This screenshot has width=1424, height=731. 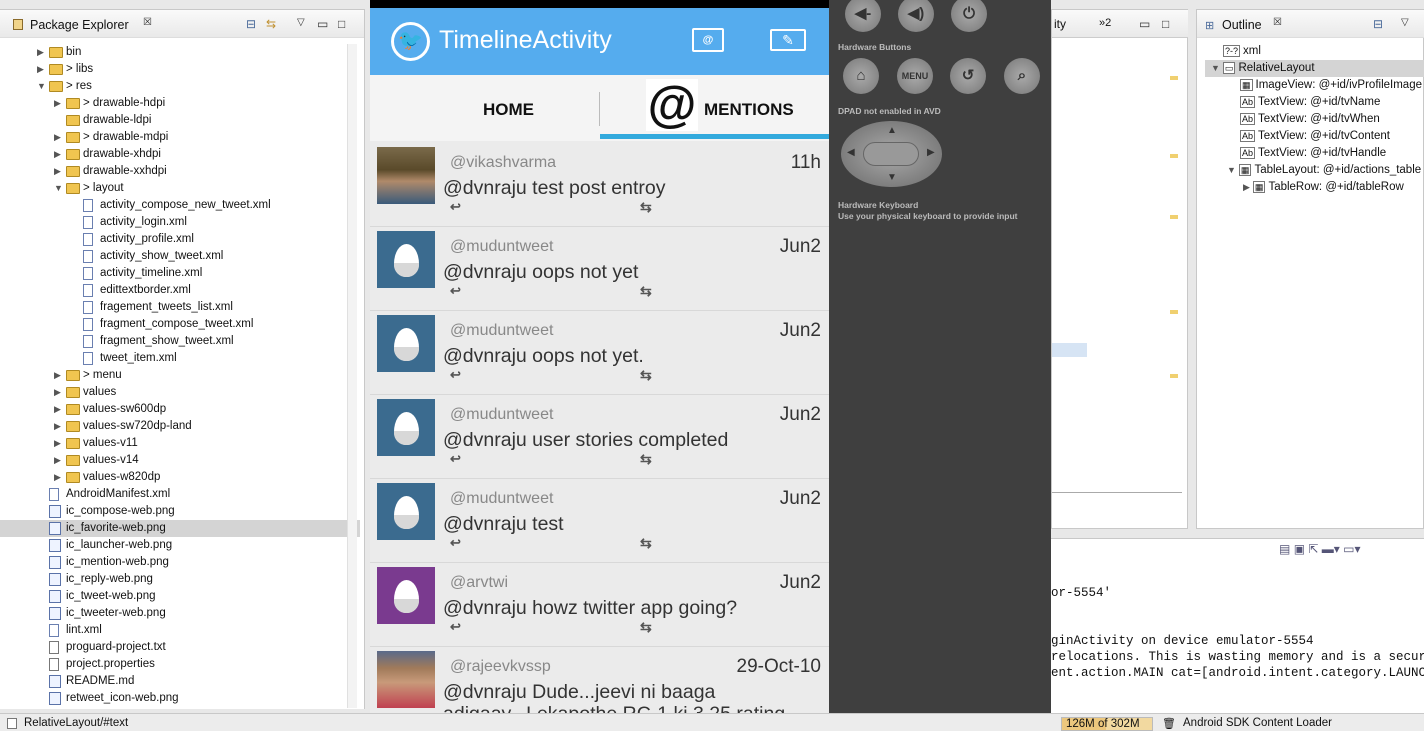 I want to click on tree-item: ▶ values-v14, so click(x=180, y=460).